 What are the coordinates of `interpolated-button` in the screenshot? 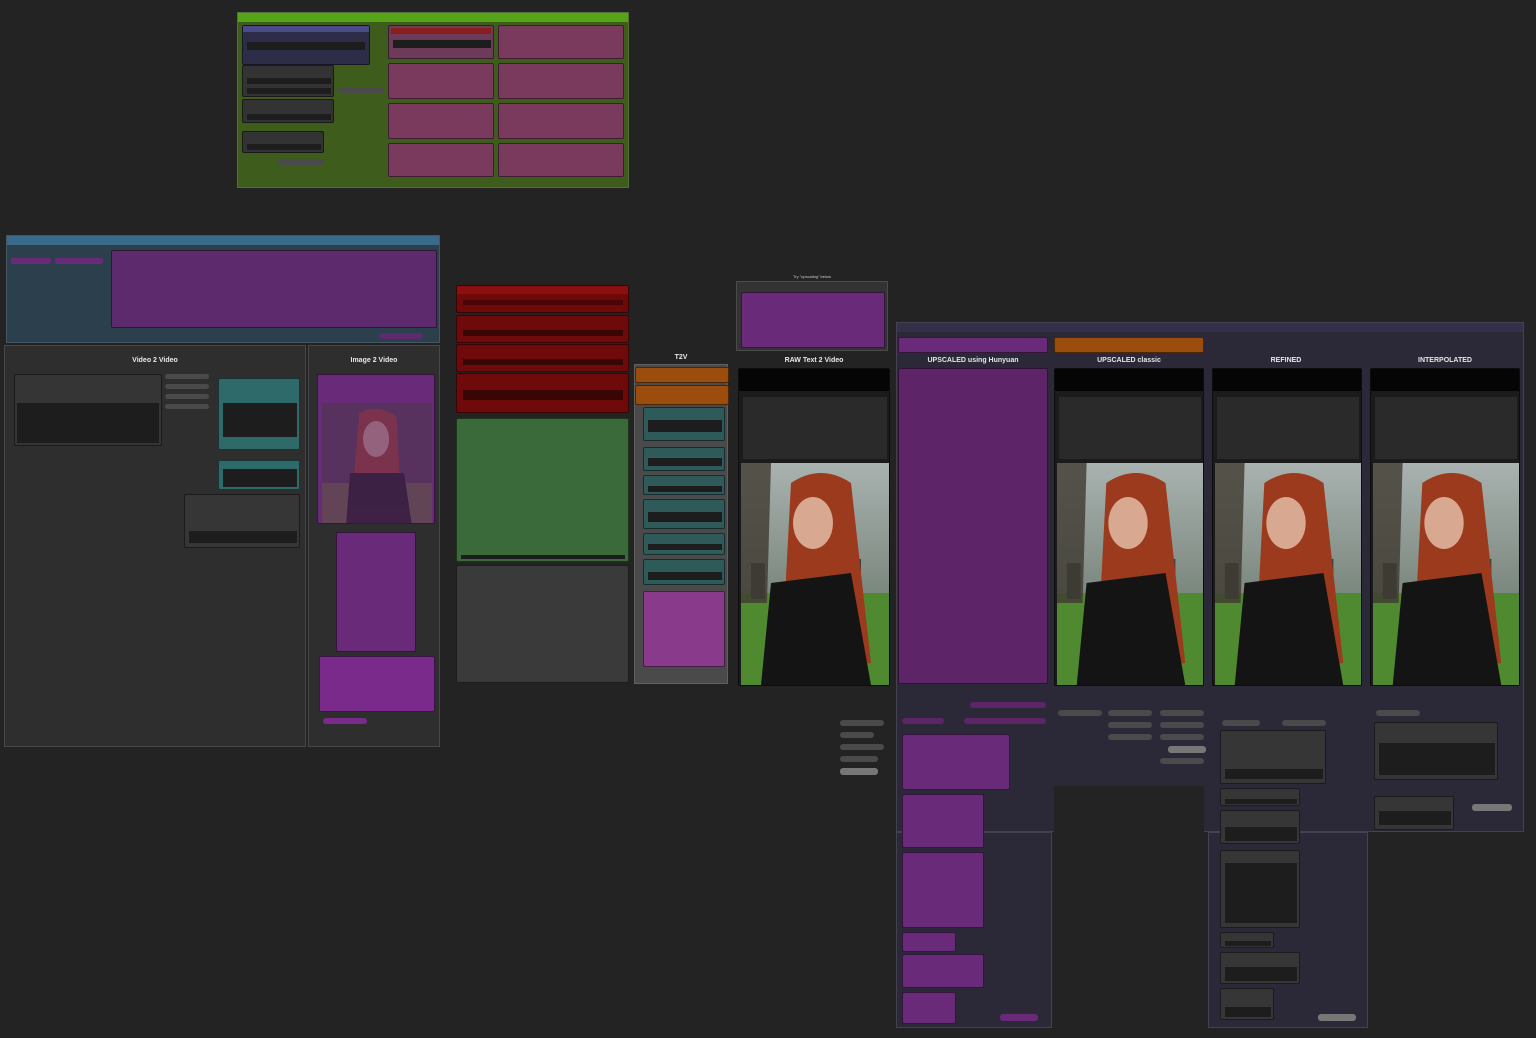 It's located at (1492, 807).